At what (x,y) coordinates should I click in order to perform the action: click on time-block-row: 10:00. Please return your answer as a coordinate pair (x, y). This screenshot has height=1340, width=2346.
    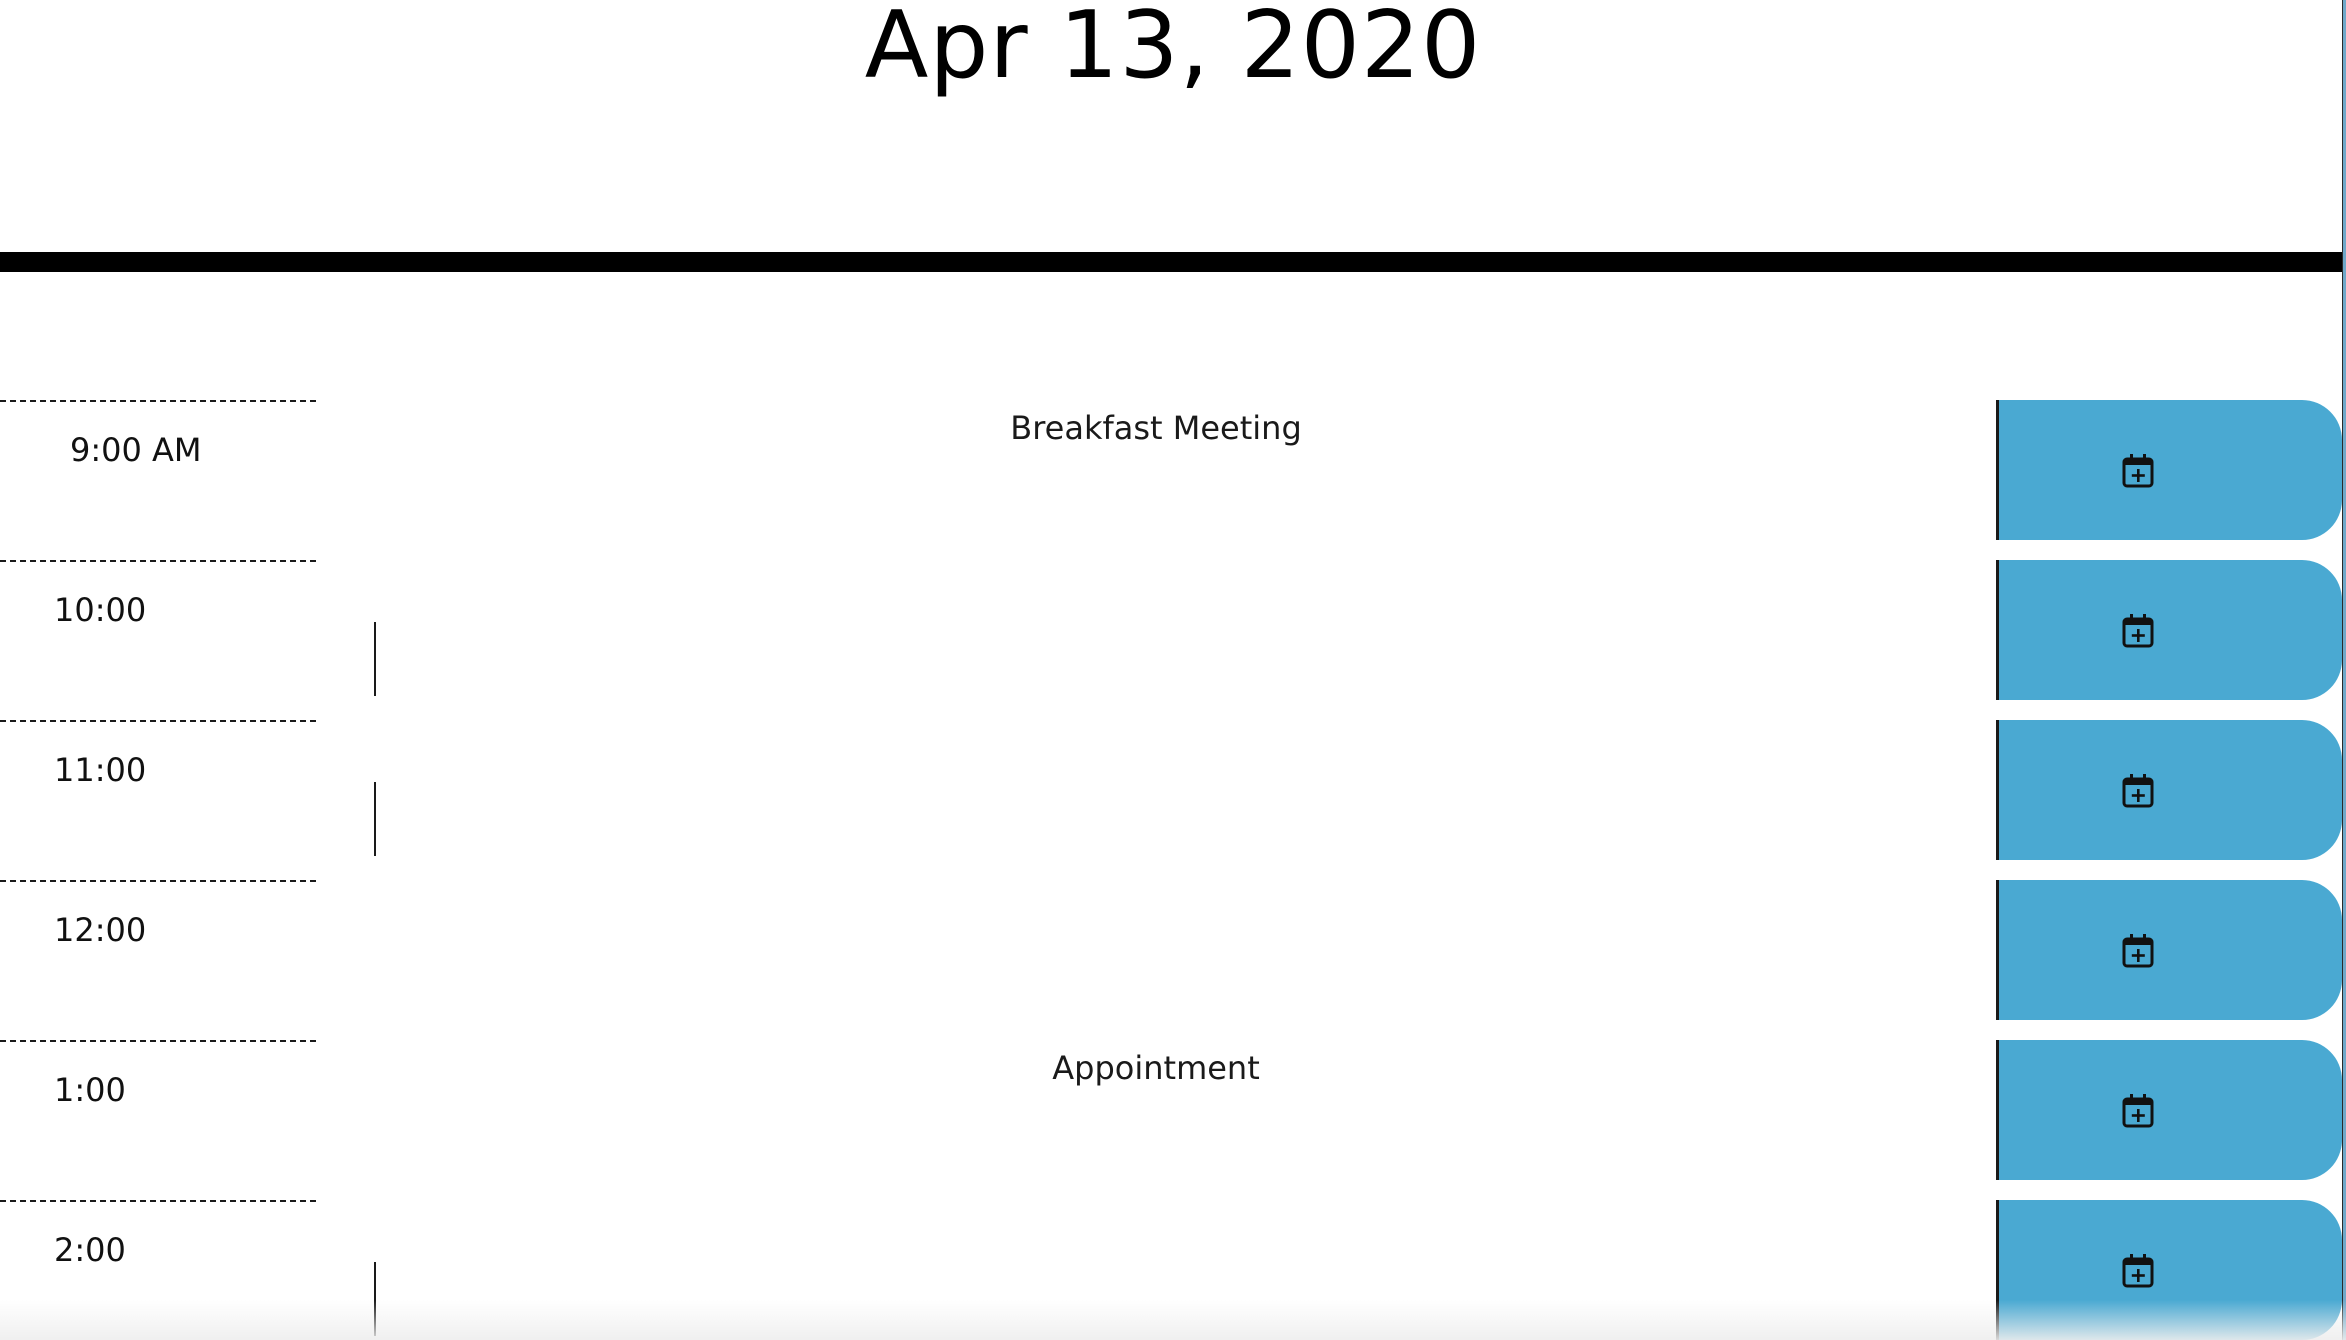
    Looking at the image, I should click on (1173, 640).